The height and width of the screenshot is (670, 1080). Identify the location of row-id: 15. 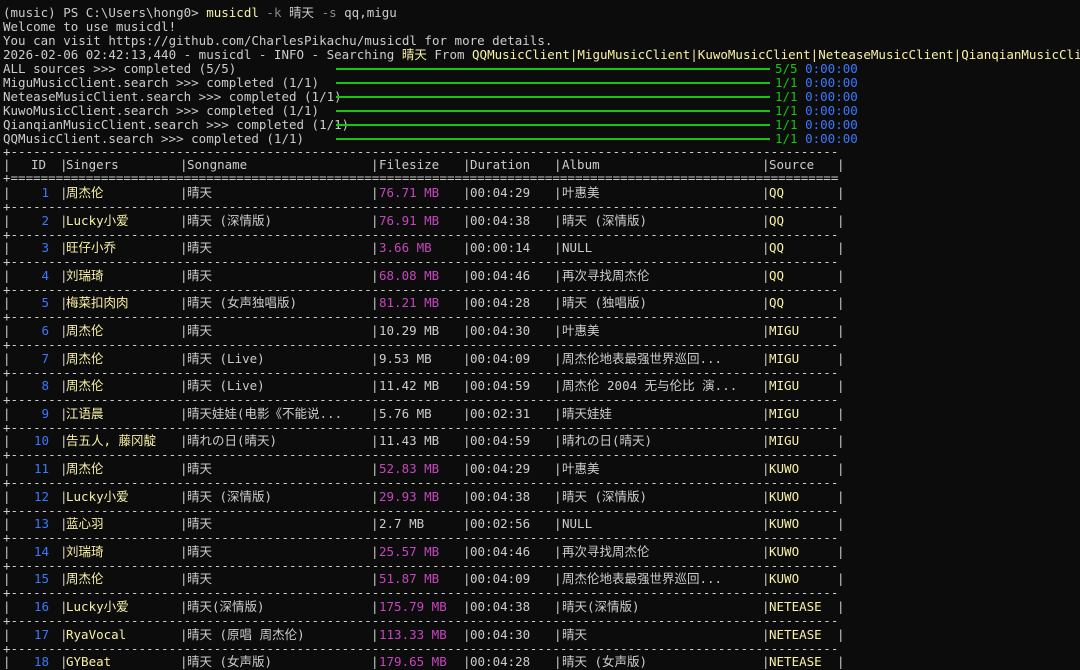
(41, 579).